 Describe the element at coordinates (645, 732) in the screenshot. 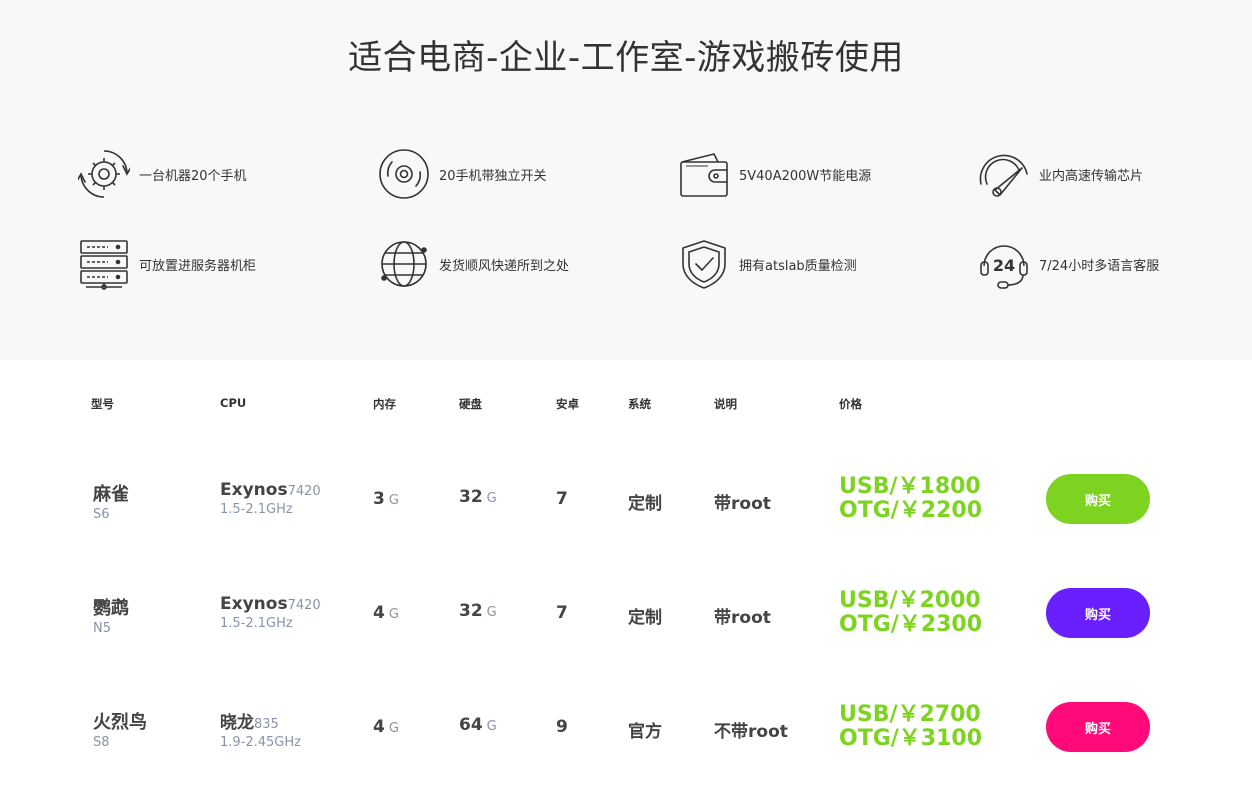

I see `system-type: 官方` at that location.